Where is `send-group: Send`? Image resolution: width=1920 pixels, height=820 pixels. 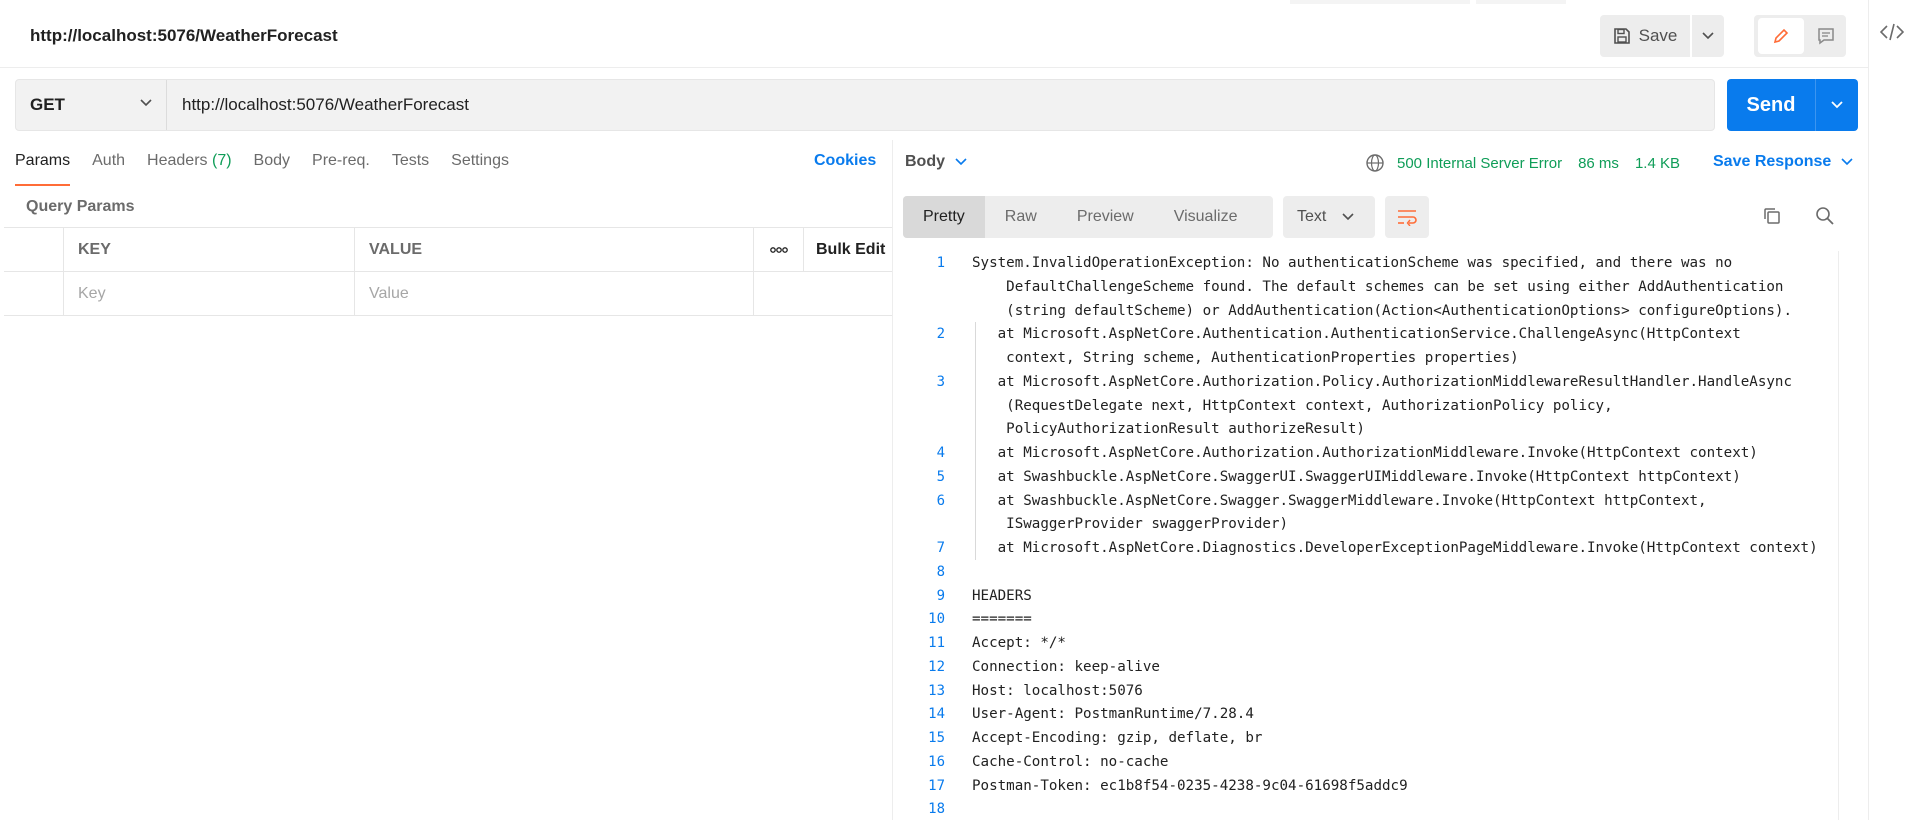
send-group: Send is located at coordinates (1792, 105).